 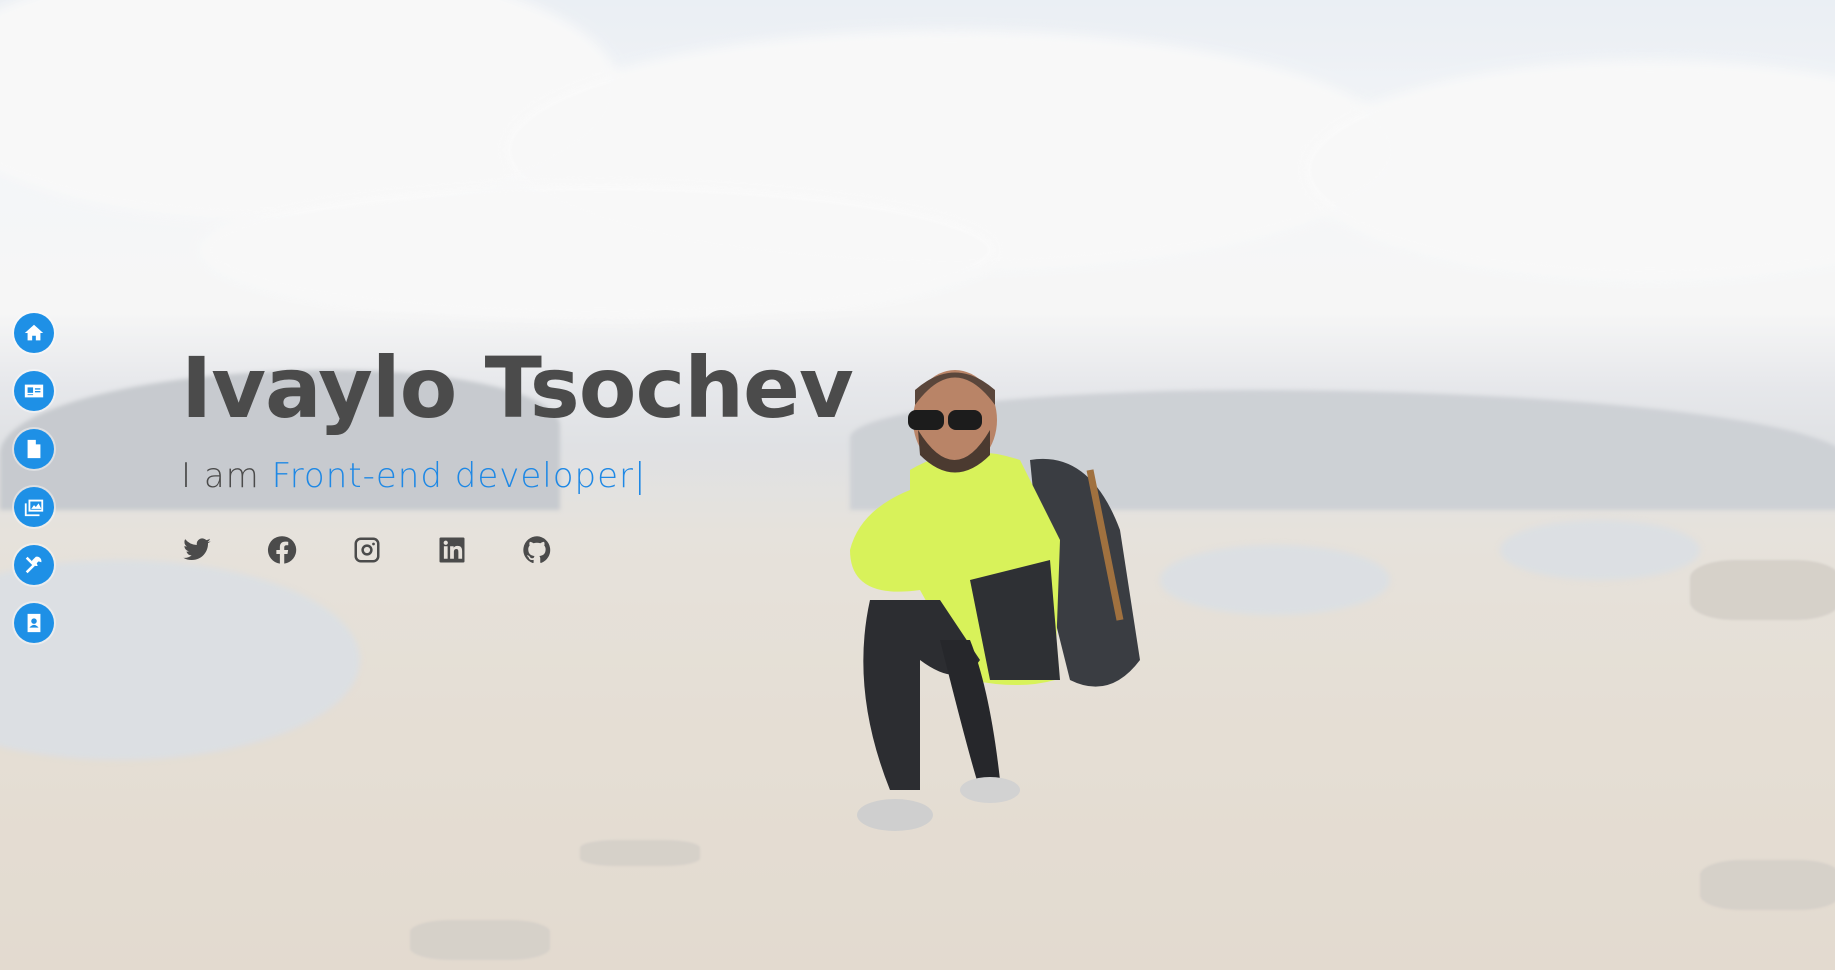 I want to click on address-book-icon, so click(x=34, y=623).